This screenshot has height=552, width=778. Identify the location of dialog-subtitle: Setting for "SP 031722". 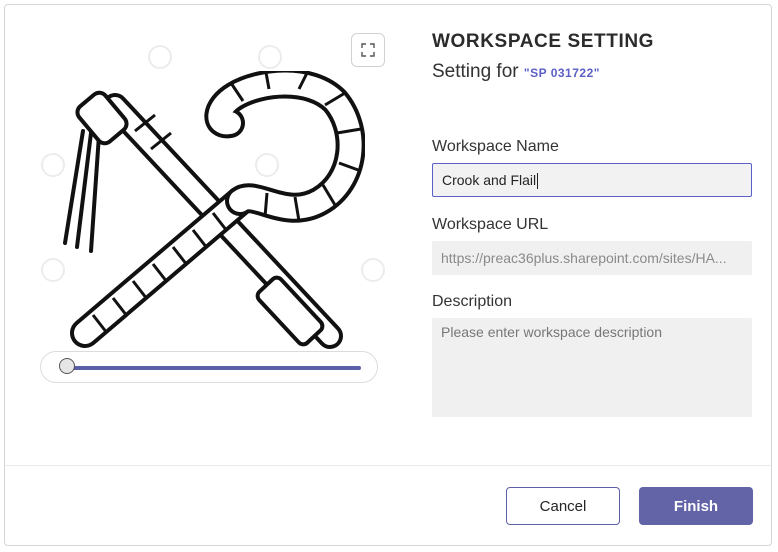
(516, 72).